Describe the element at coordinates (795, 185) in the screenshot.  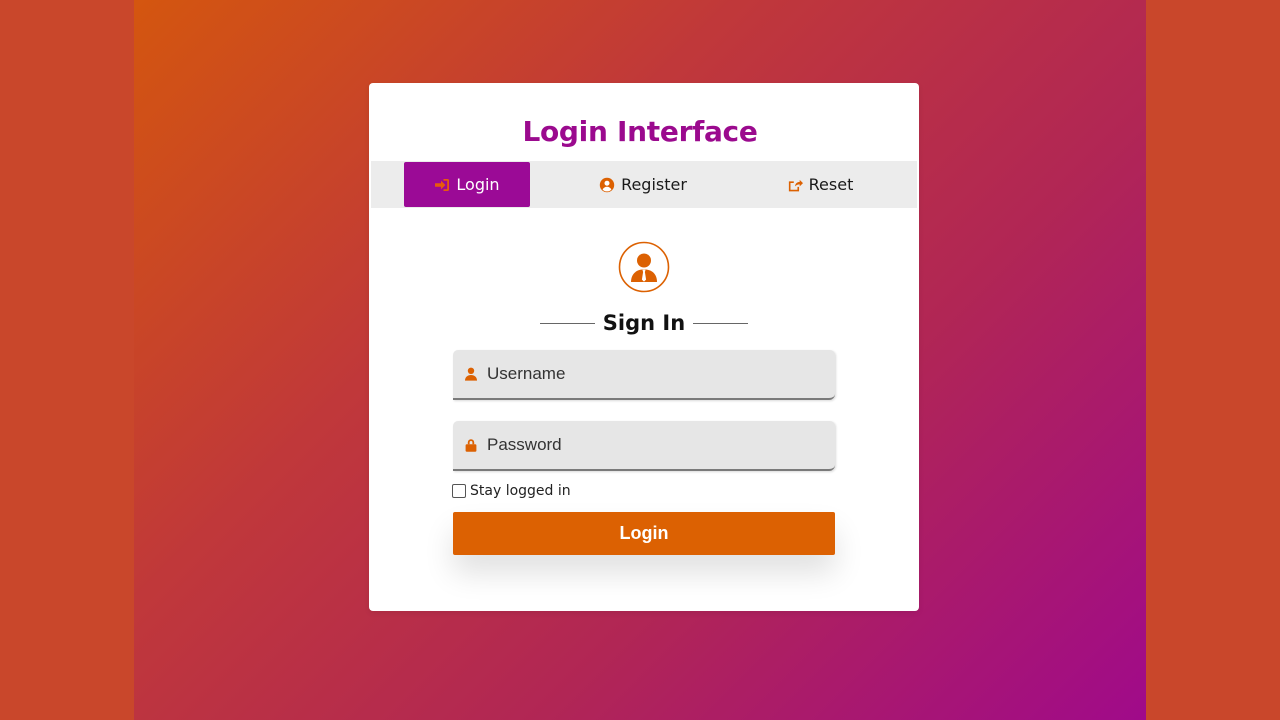
I see `share-square-icon` at that location.